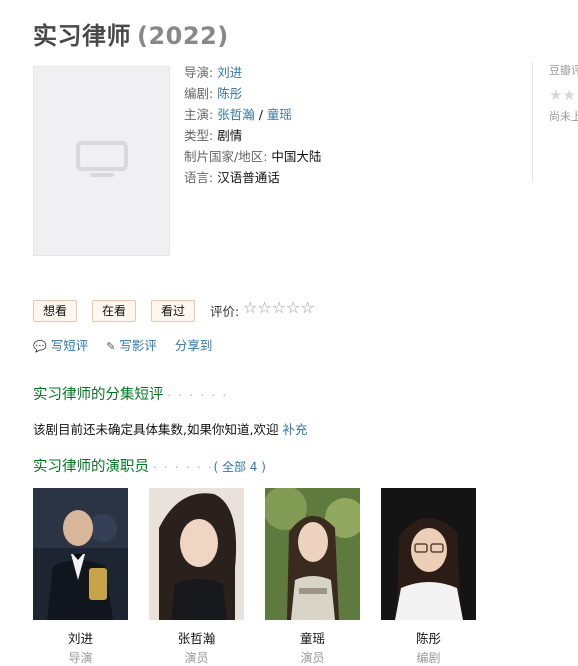 The image size is (578, 666). What do you see at coordinates (428, 638) in the screenshot?
I see `cast-name: 陈彤` at bounding box center [428, 638].